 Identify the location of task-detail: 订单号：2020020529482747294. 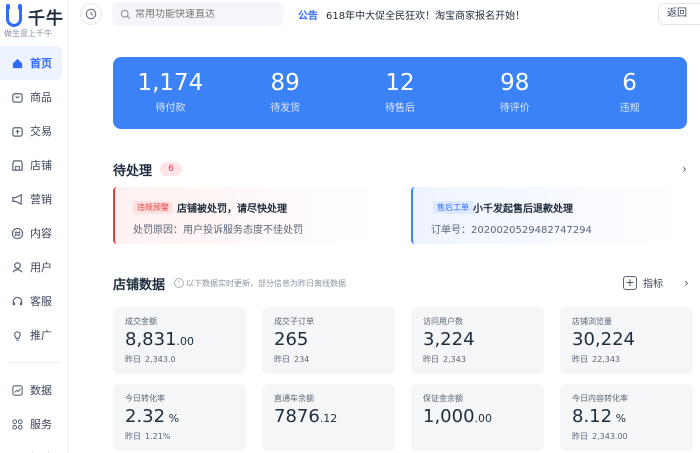
(511, 230).